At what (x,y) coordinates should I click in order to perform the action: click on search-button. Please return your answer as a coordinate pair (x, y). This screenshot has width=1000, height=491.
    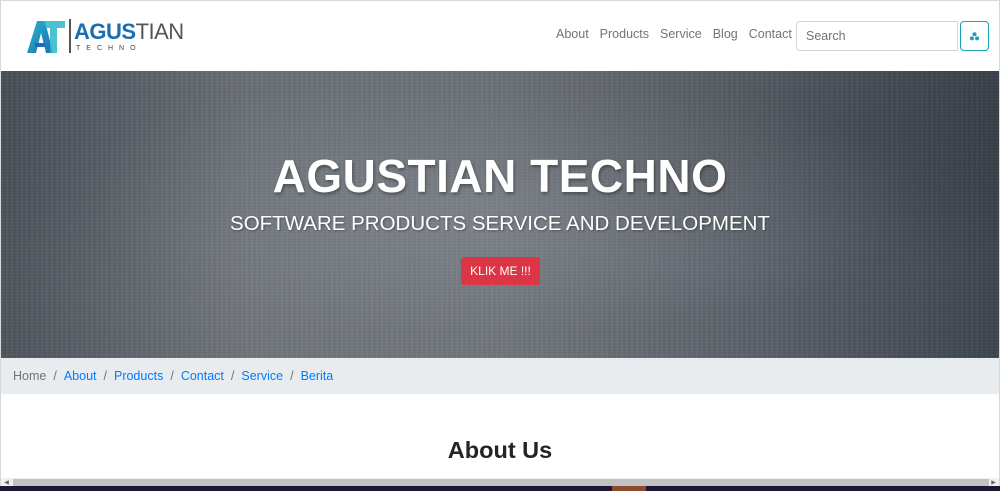
    Looking at the image, I should click on (974, 36).